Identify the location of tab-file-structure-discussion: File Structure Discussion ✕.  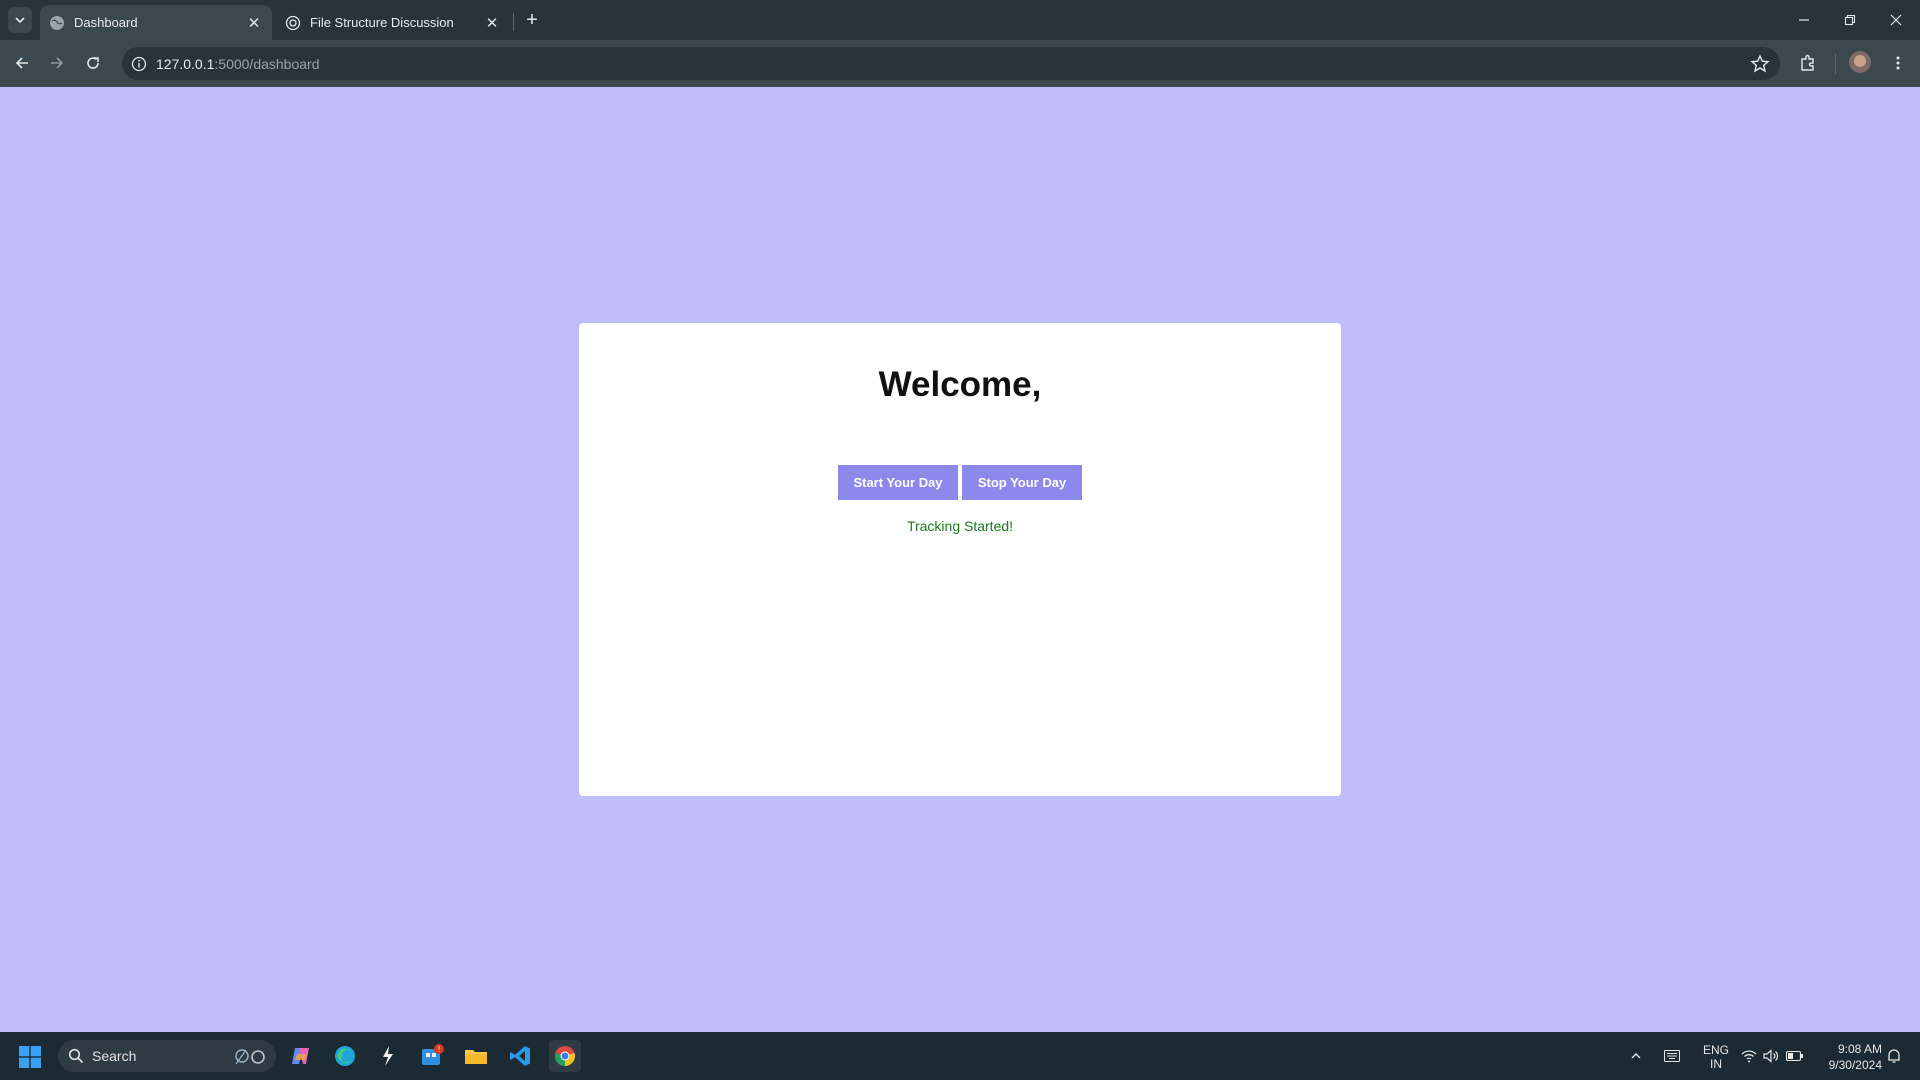
(393, 22).